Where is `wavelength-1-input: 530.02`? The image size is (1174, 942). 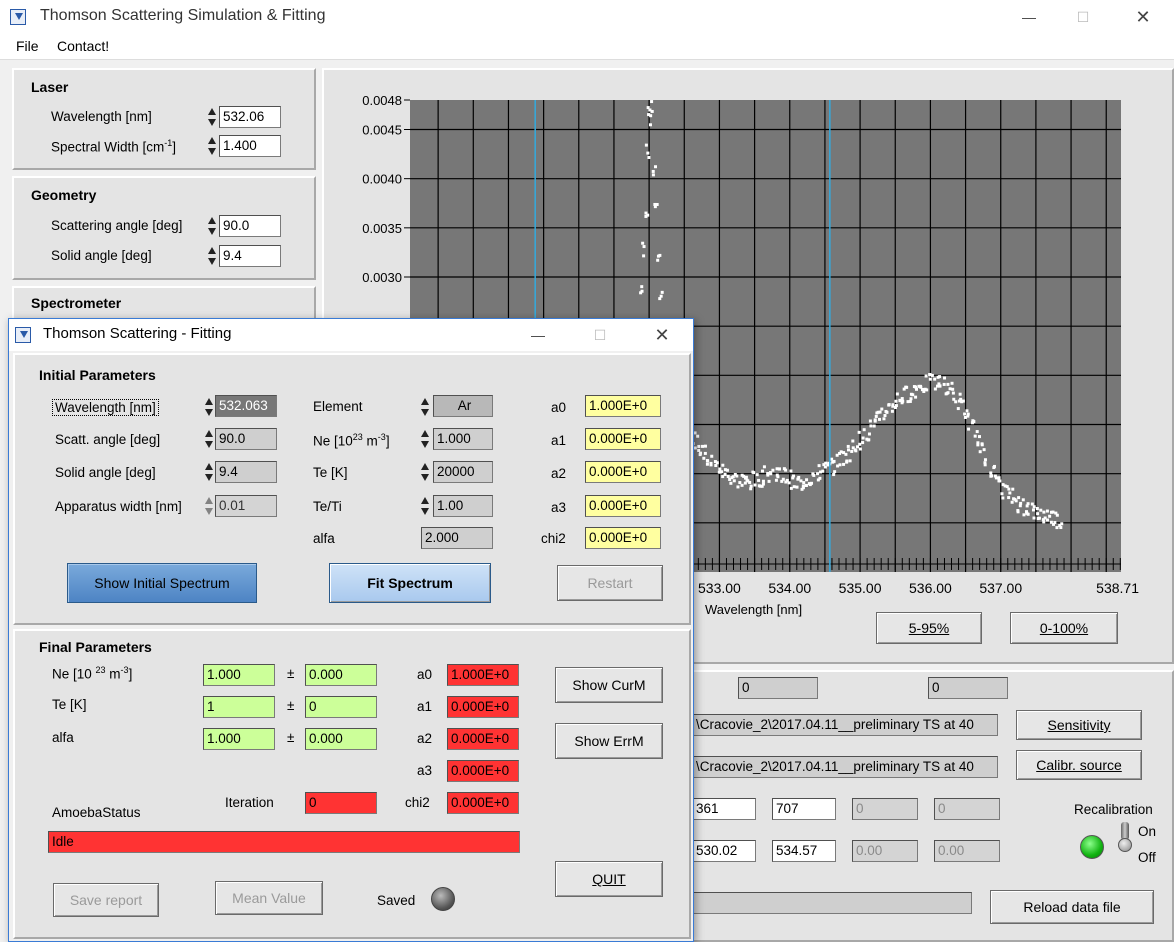
wavelength-1-input: 530.02 is located at coordinates (724, 851).